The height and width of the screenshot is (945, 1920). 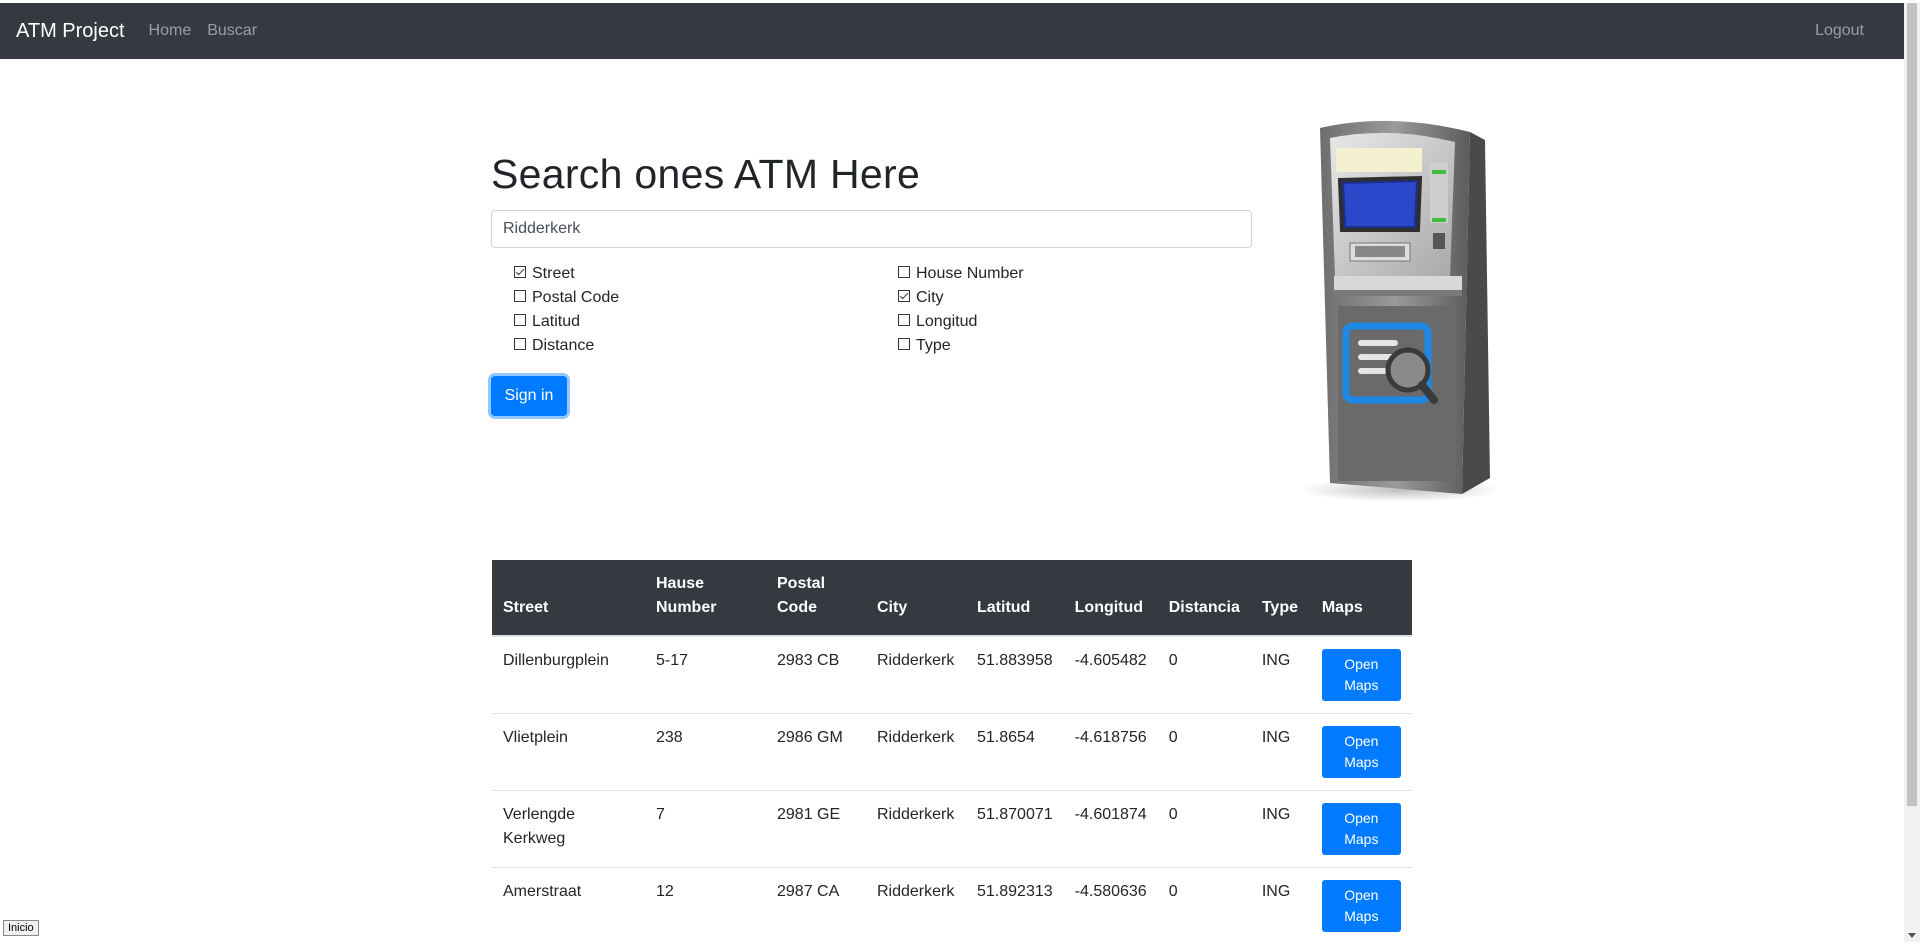 What do you see at coordinates (170, 31) in the screenshot?
I see `nav-home-link: Home` at bounding box center [170, 31].